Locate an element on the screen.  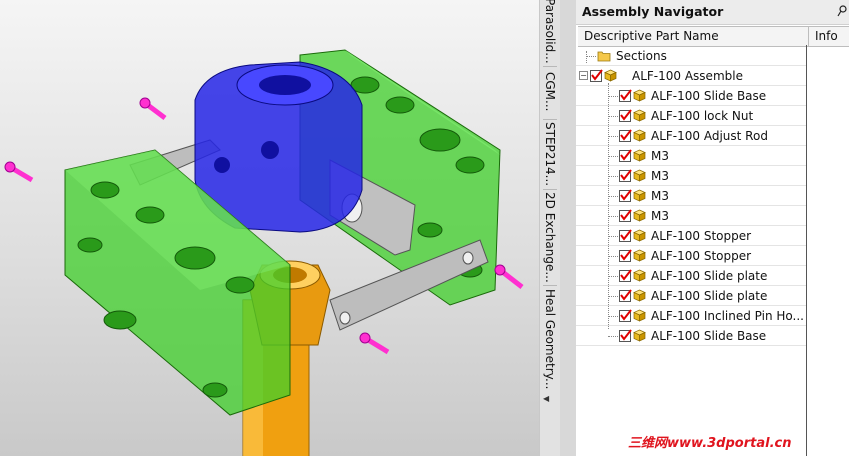
pin-icon is located at coordinates (842, 11).